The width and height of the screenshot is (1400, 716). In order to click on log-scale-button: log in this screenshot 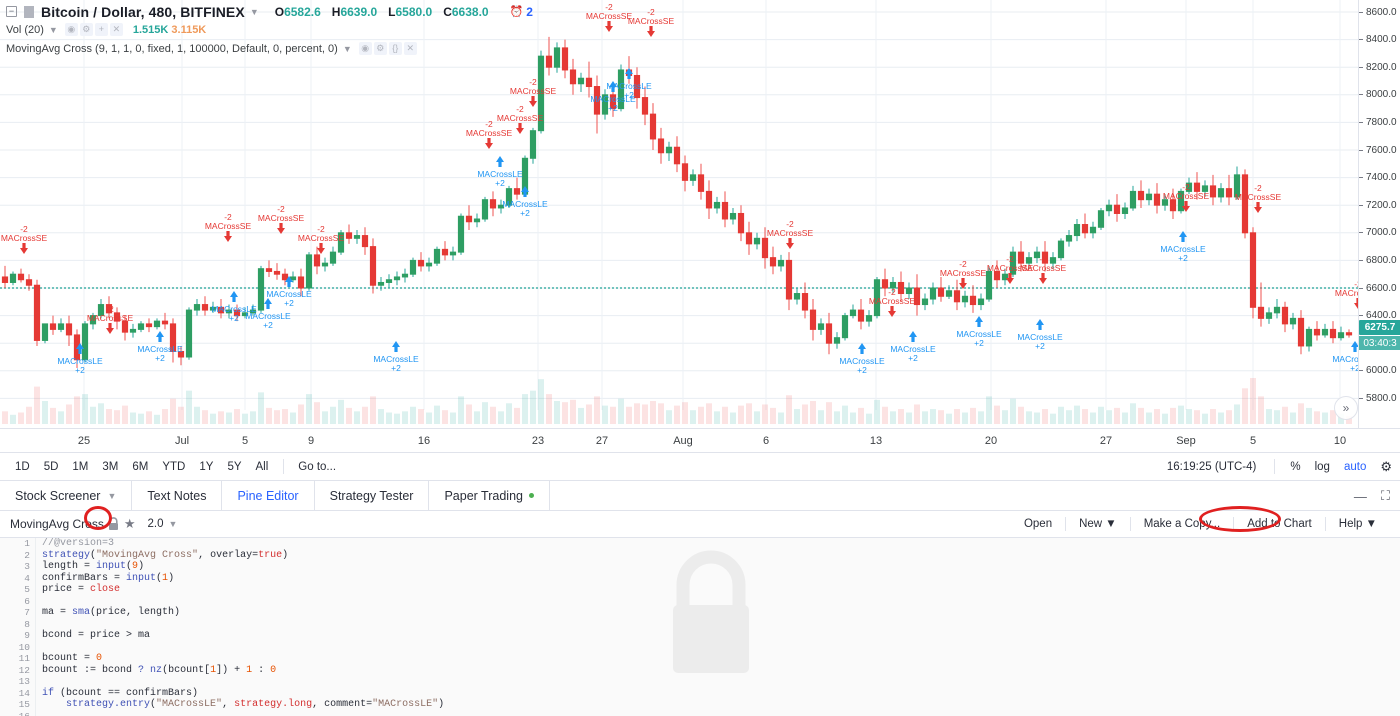, I will do `click(1322, 467)`.